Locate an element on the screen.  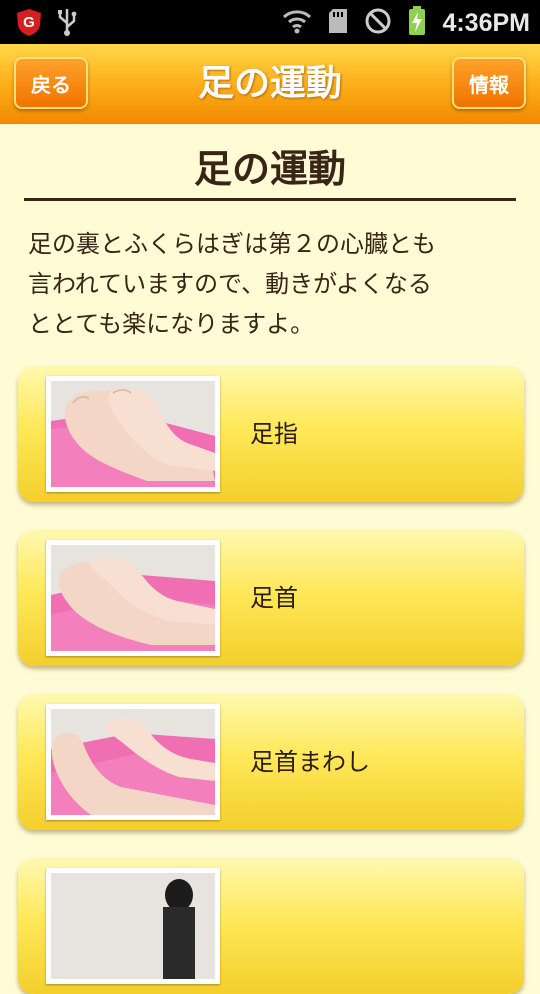
app-header: 足の運動 戻る 情報 is located at coordinates (270, 84).